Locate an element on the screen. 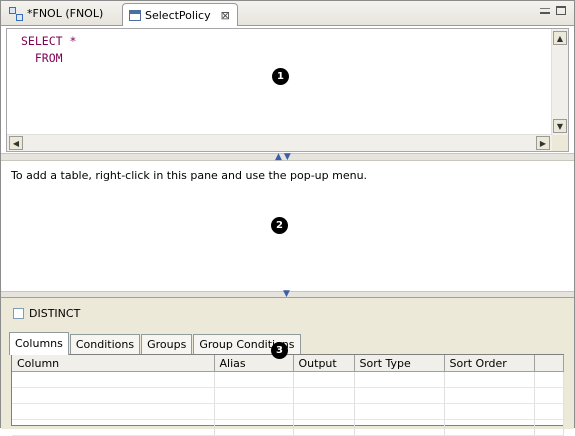 This screenshot has height=436, width=575. tab-selectpolicy: SelectPolicy ⊠ is located at coordinates (180, 14).